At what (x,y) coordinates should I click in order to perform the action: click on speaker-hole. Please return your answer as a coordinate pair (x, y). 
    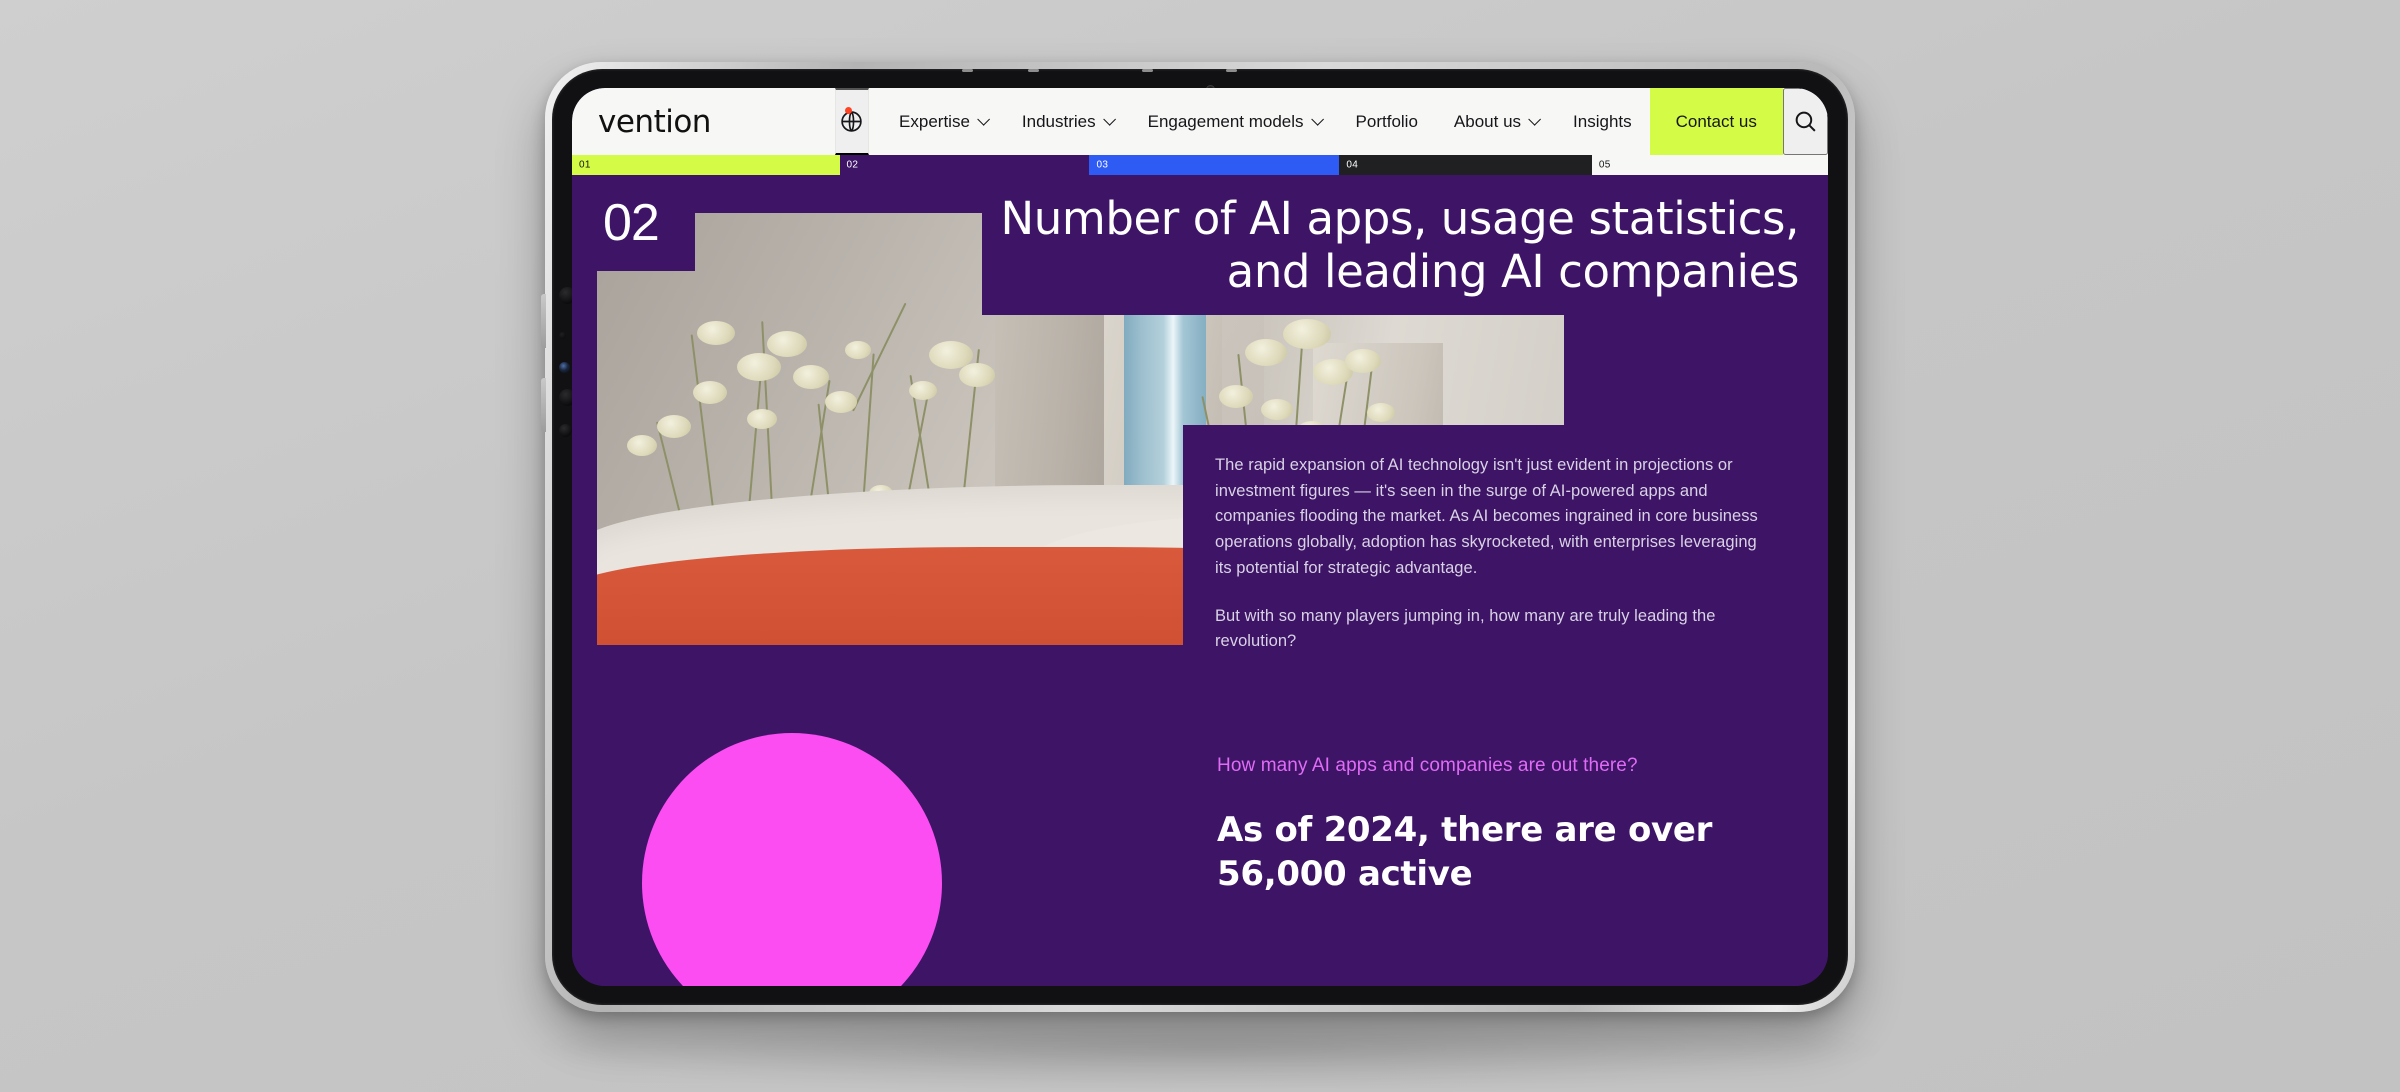
    Looking at the image, I should click on (565, 430).